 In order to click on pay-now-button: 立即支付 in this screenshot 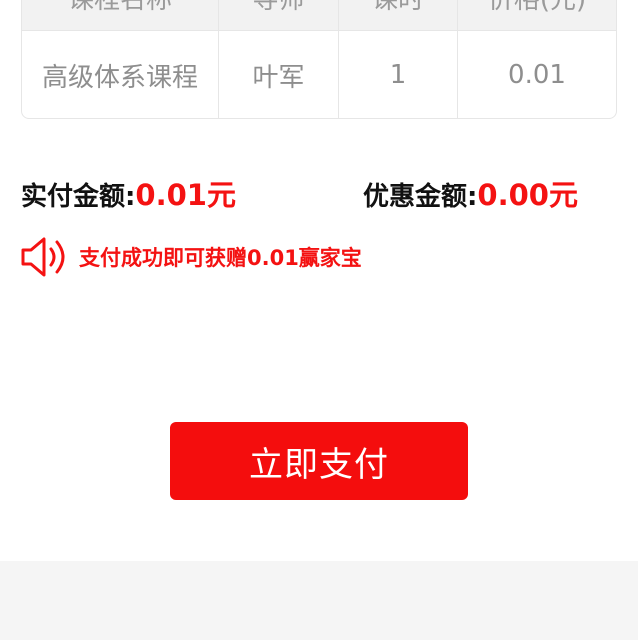, I will do `click(319, 461)`.